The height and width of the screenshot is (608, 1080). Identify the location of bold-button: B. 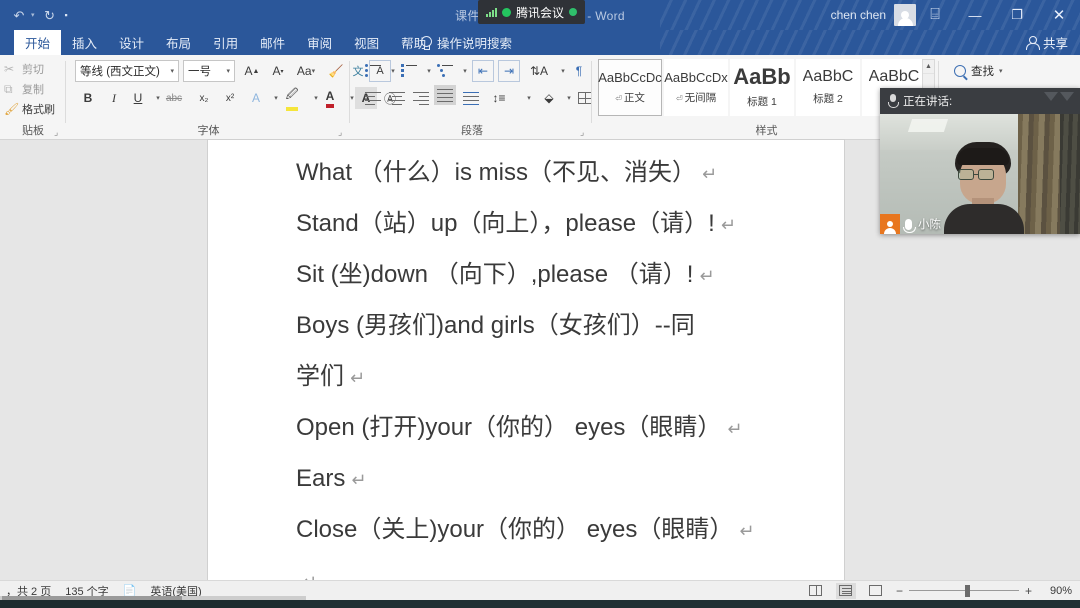
(88, 98).